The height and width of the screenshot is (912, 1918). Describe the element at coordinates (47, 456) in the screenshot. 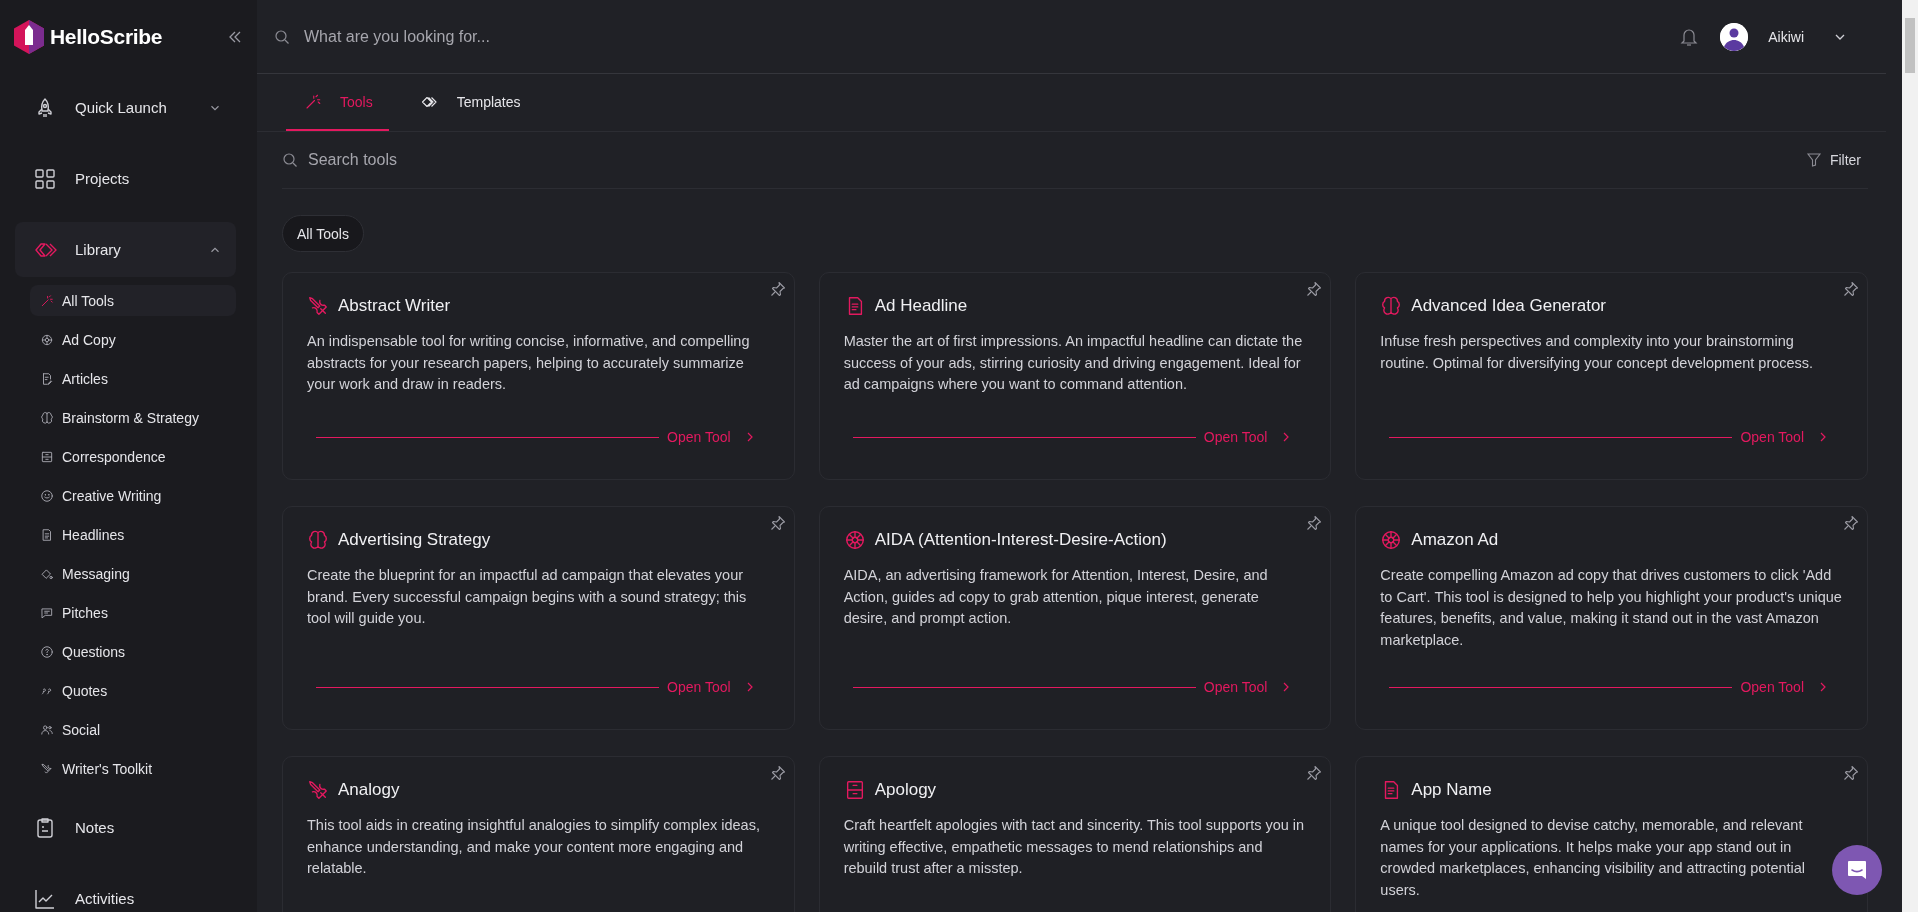

I see `cabinet-icon` at that location.